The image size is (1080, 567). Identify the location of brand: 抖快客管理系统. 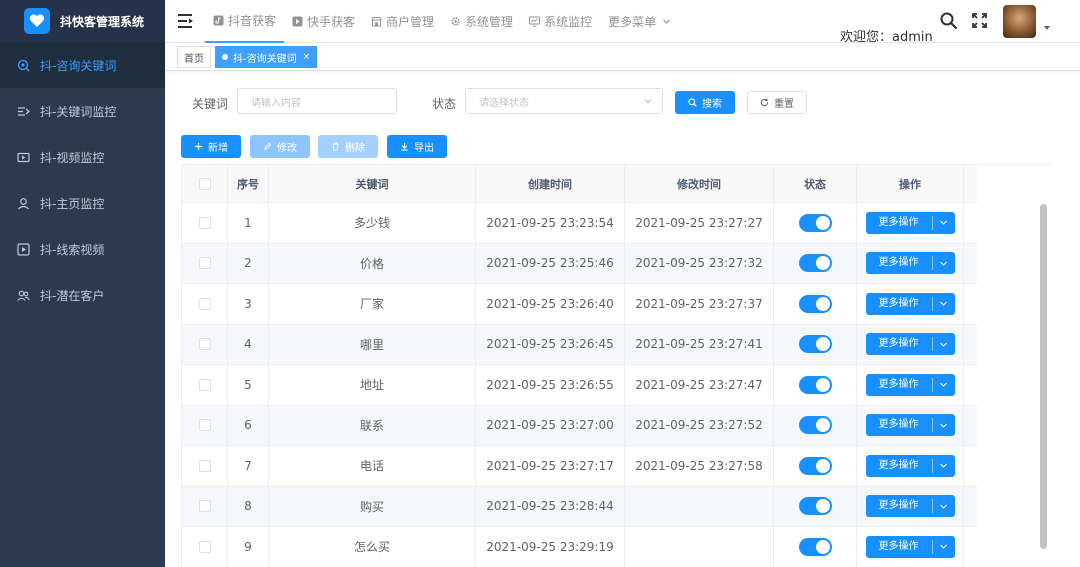
(82, 21).